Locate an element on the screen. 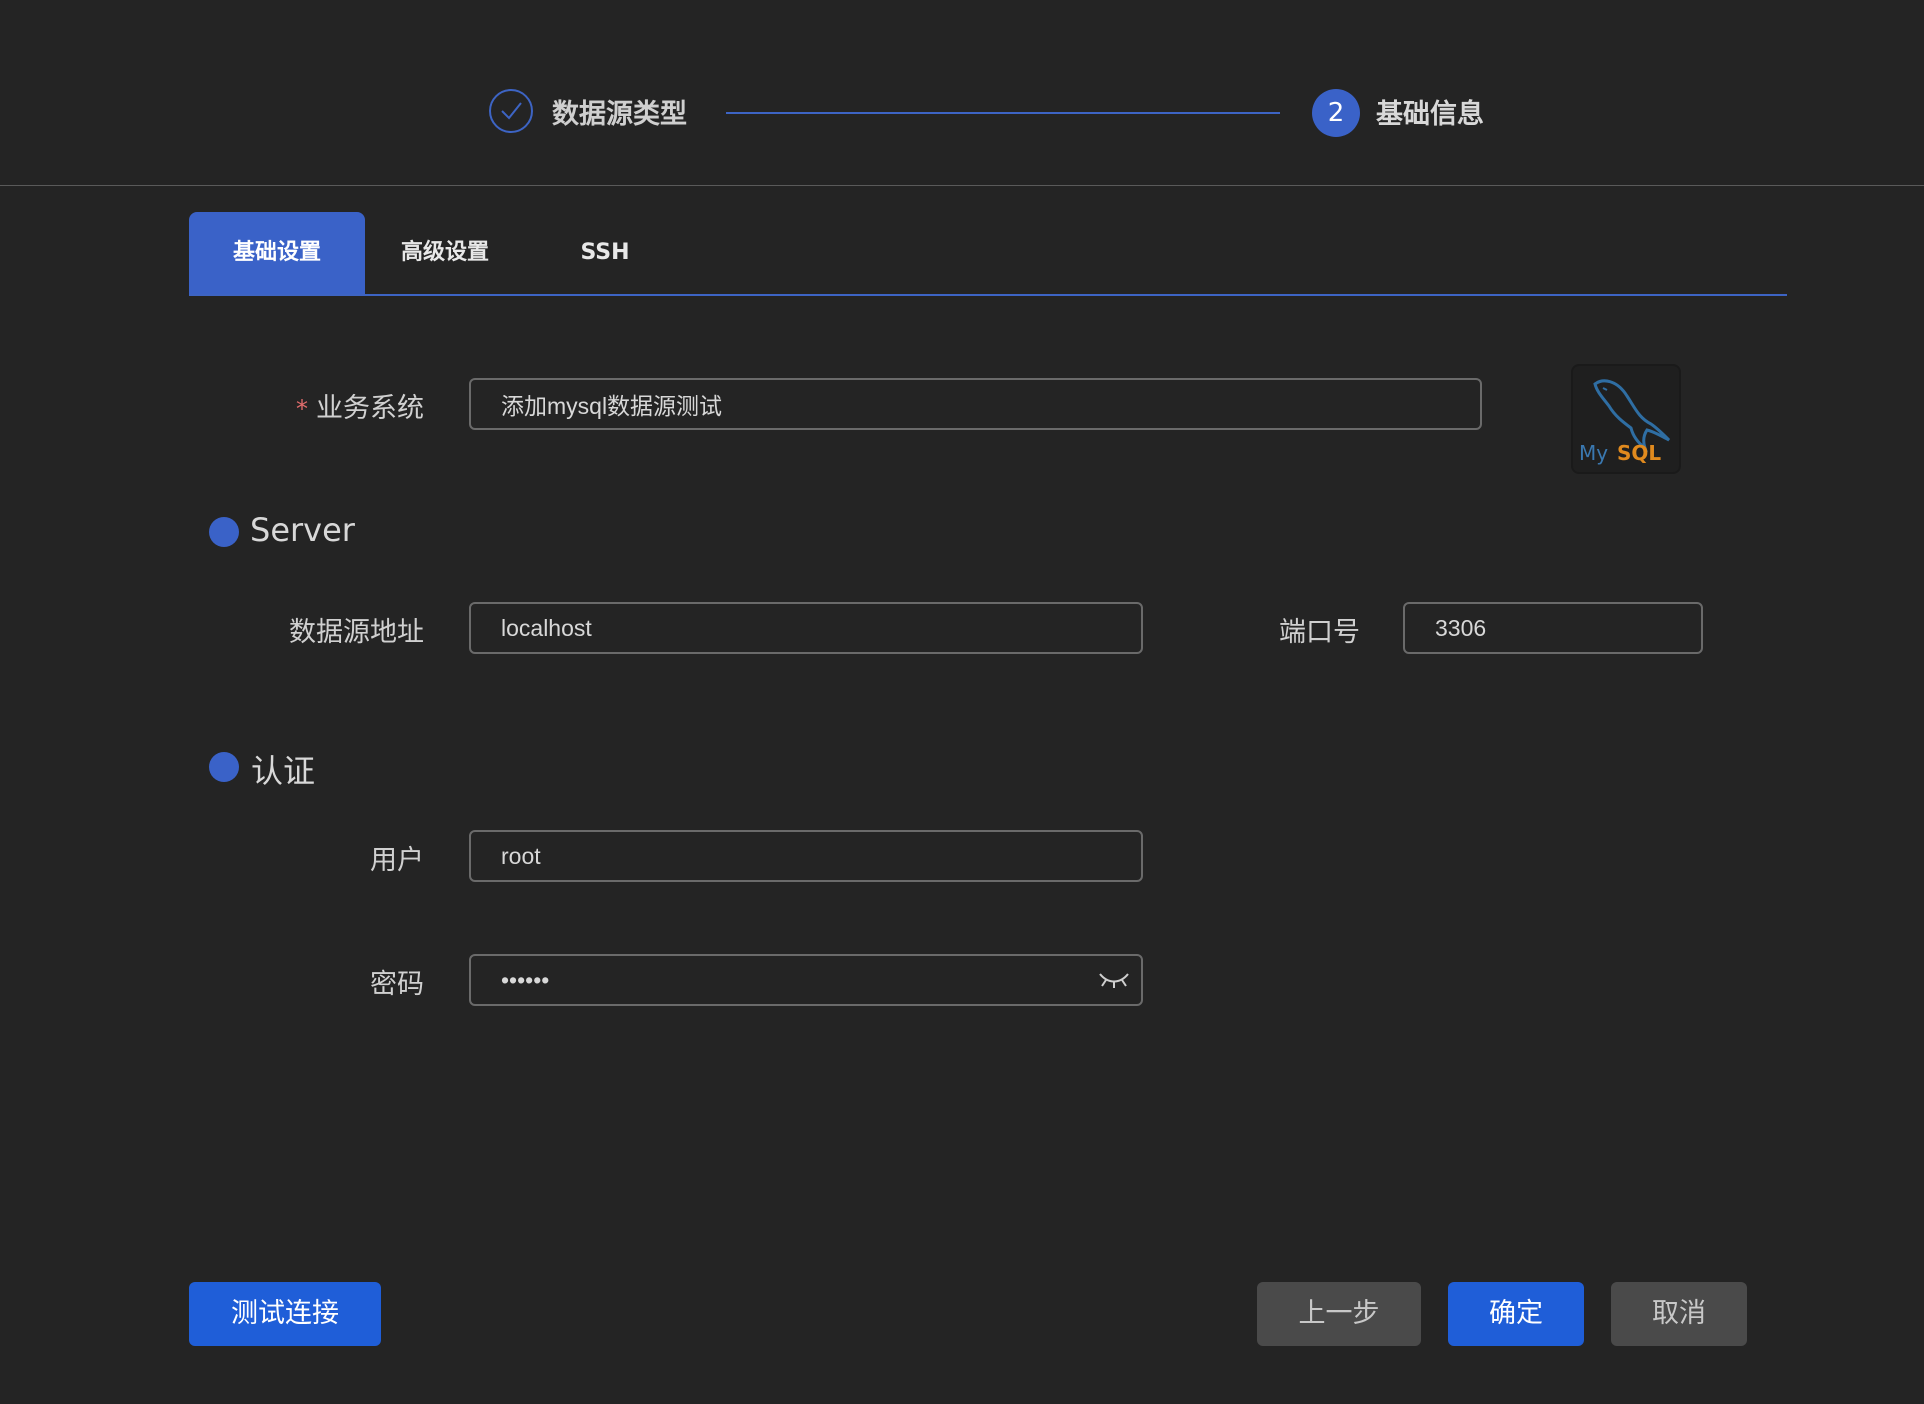  mysql-logo-text-my: My is located at coordinates (1593, 453).